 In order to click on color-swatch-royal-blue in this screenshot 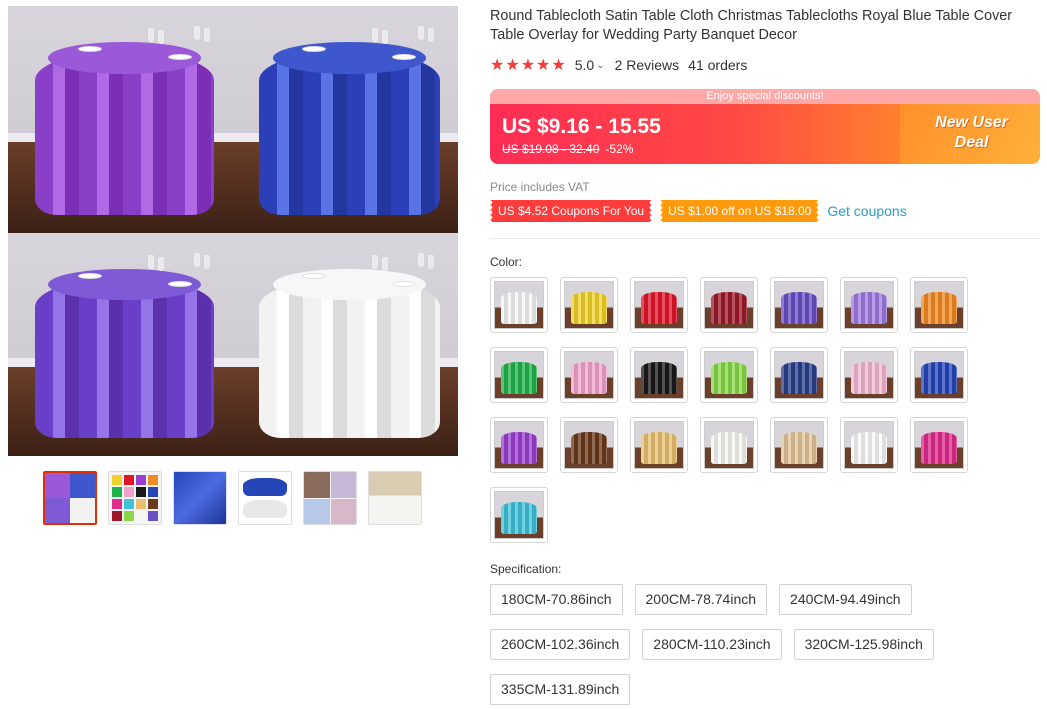, I will do `click(939, 375)`.